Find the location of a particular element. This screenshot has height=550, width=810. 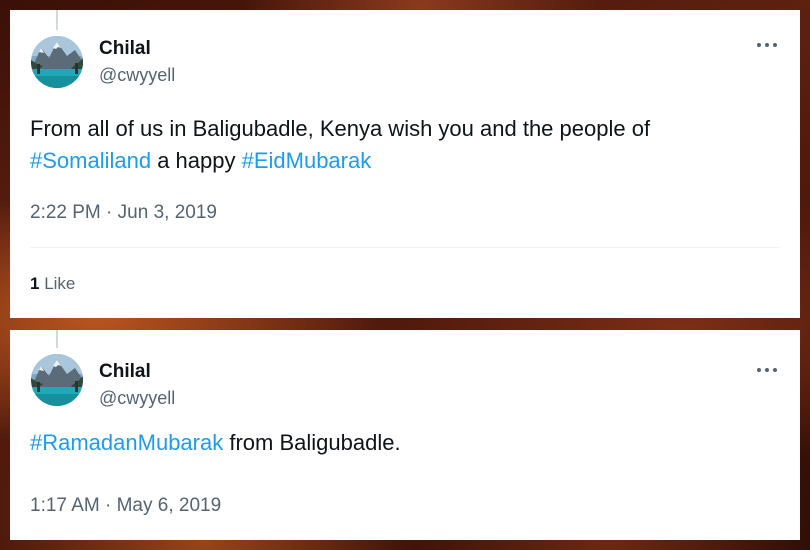

tweet-date: May 6, 2019 is located at coordinates (169, 505).